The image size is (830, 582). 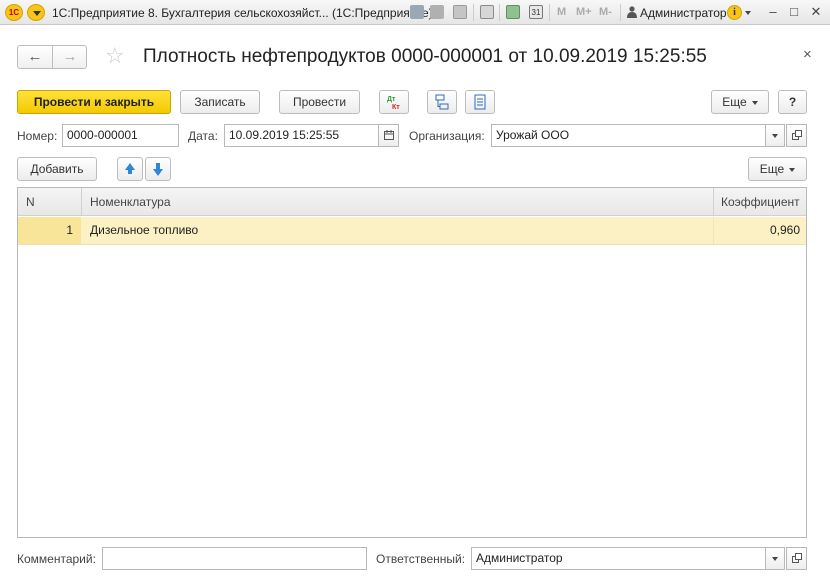 What do you see at coordinates (561, 12) in the screenshot?
I see `memory-store-button: M` at bounding box center [561, 12].